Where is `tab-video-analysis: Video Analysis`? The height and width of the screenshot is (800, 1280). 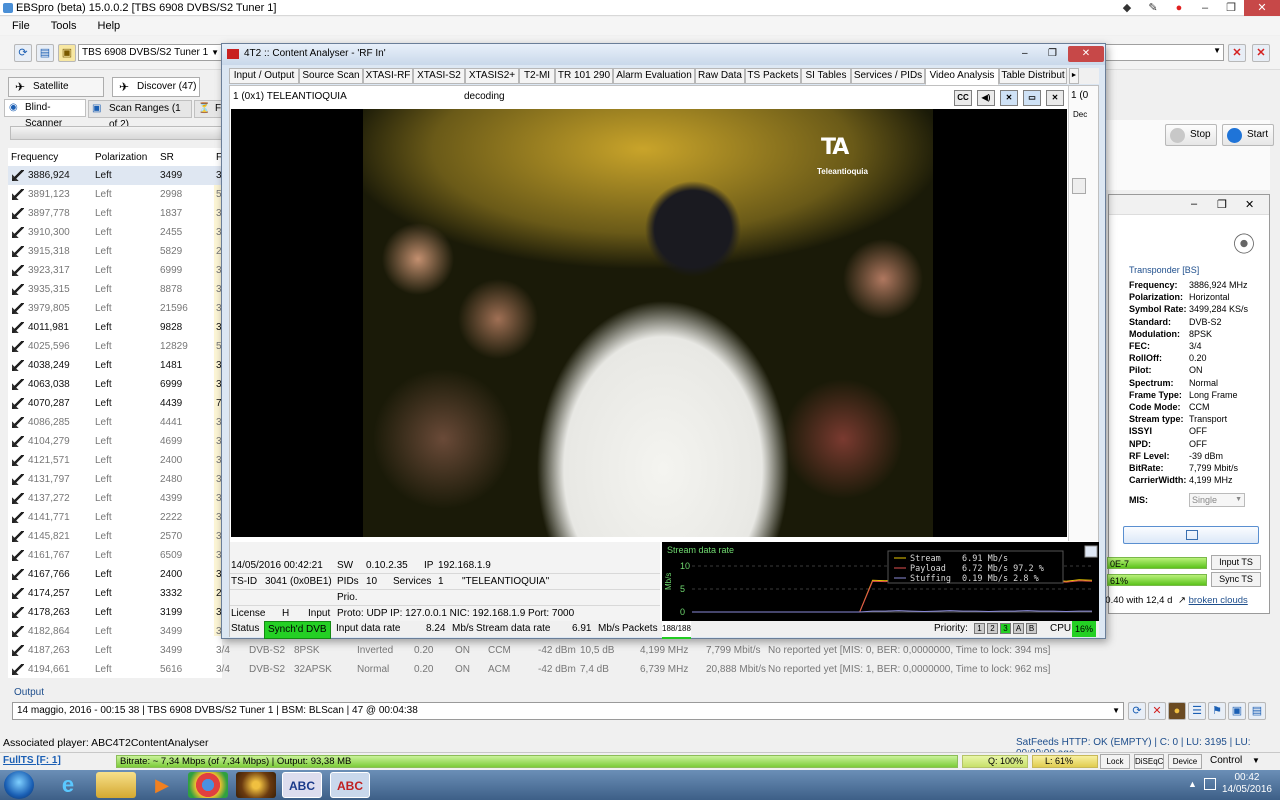 tab-video-analysis: Video Analysis is located at coordinates (962, 76).